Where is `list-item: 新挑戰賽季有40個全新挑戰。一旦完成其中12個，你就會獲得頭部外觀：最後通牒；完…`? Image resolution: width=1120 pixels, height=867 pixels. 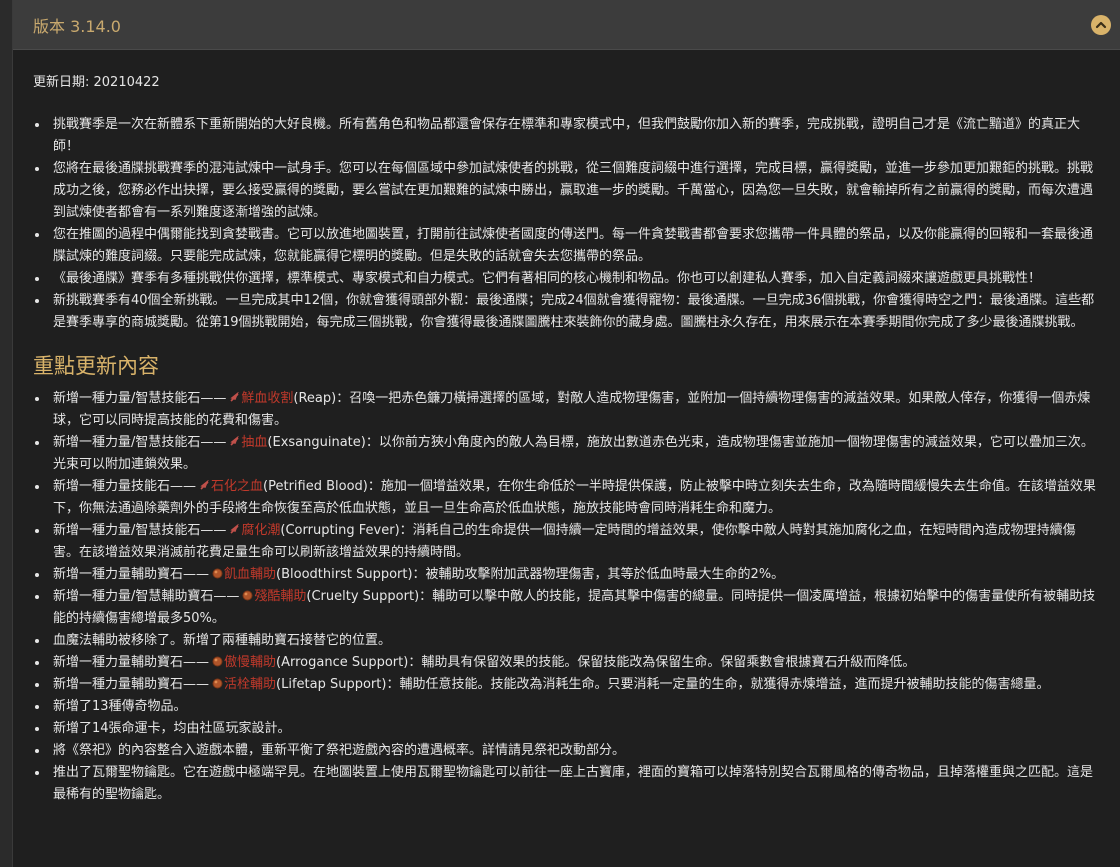
list-item: 新挑戰賽季有40個全新挑戰。一旦完成其中12個，你就會獲得頭部外觀：最後通牒；完… is located at coordinates (567, 312).